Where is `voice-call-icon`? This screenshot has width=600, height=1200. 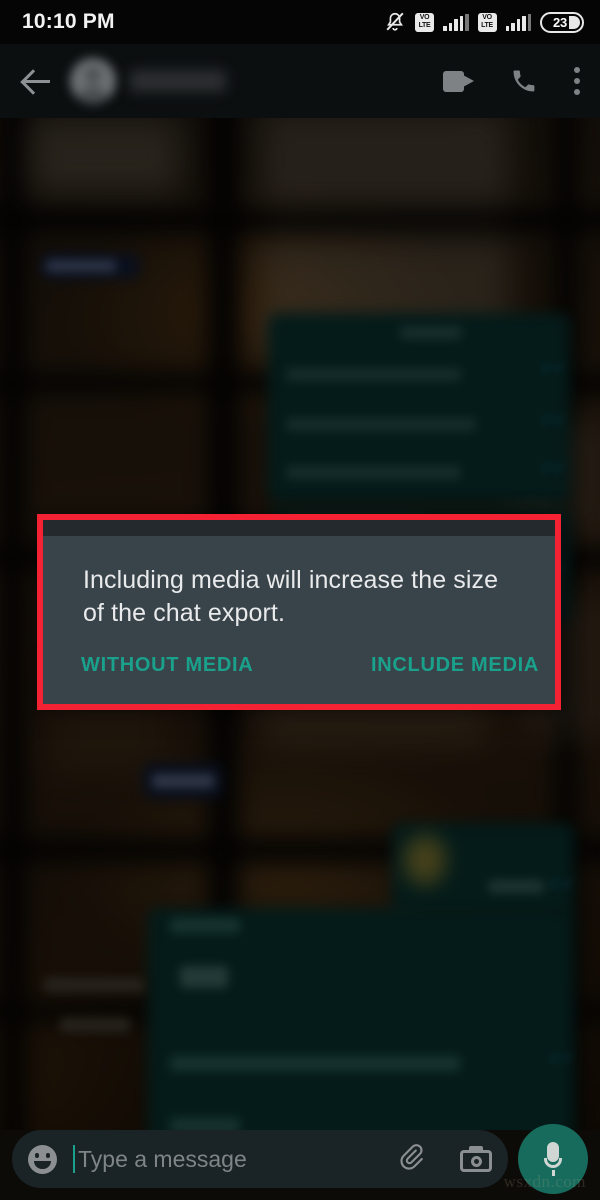 voice-call-icon is located at coordinates (524, 81).